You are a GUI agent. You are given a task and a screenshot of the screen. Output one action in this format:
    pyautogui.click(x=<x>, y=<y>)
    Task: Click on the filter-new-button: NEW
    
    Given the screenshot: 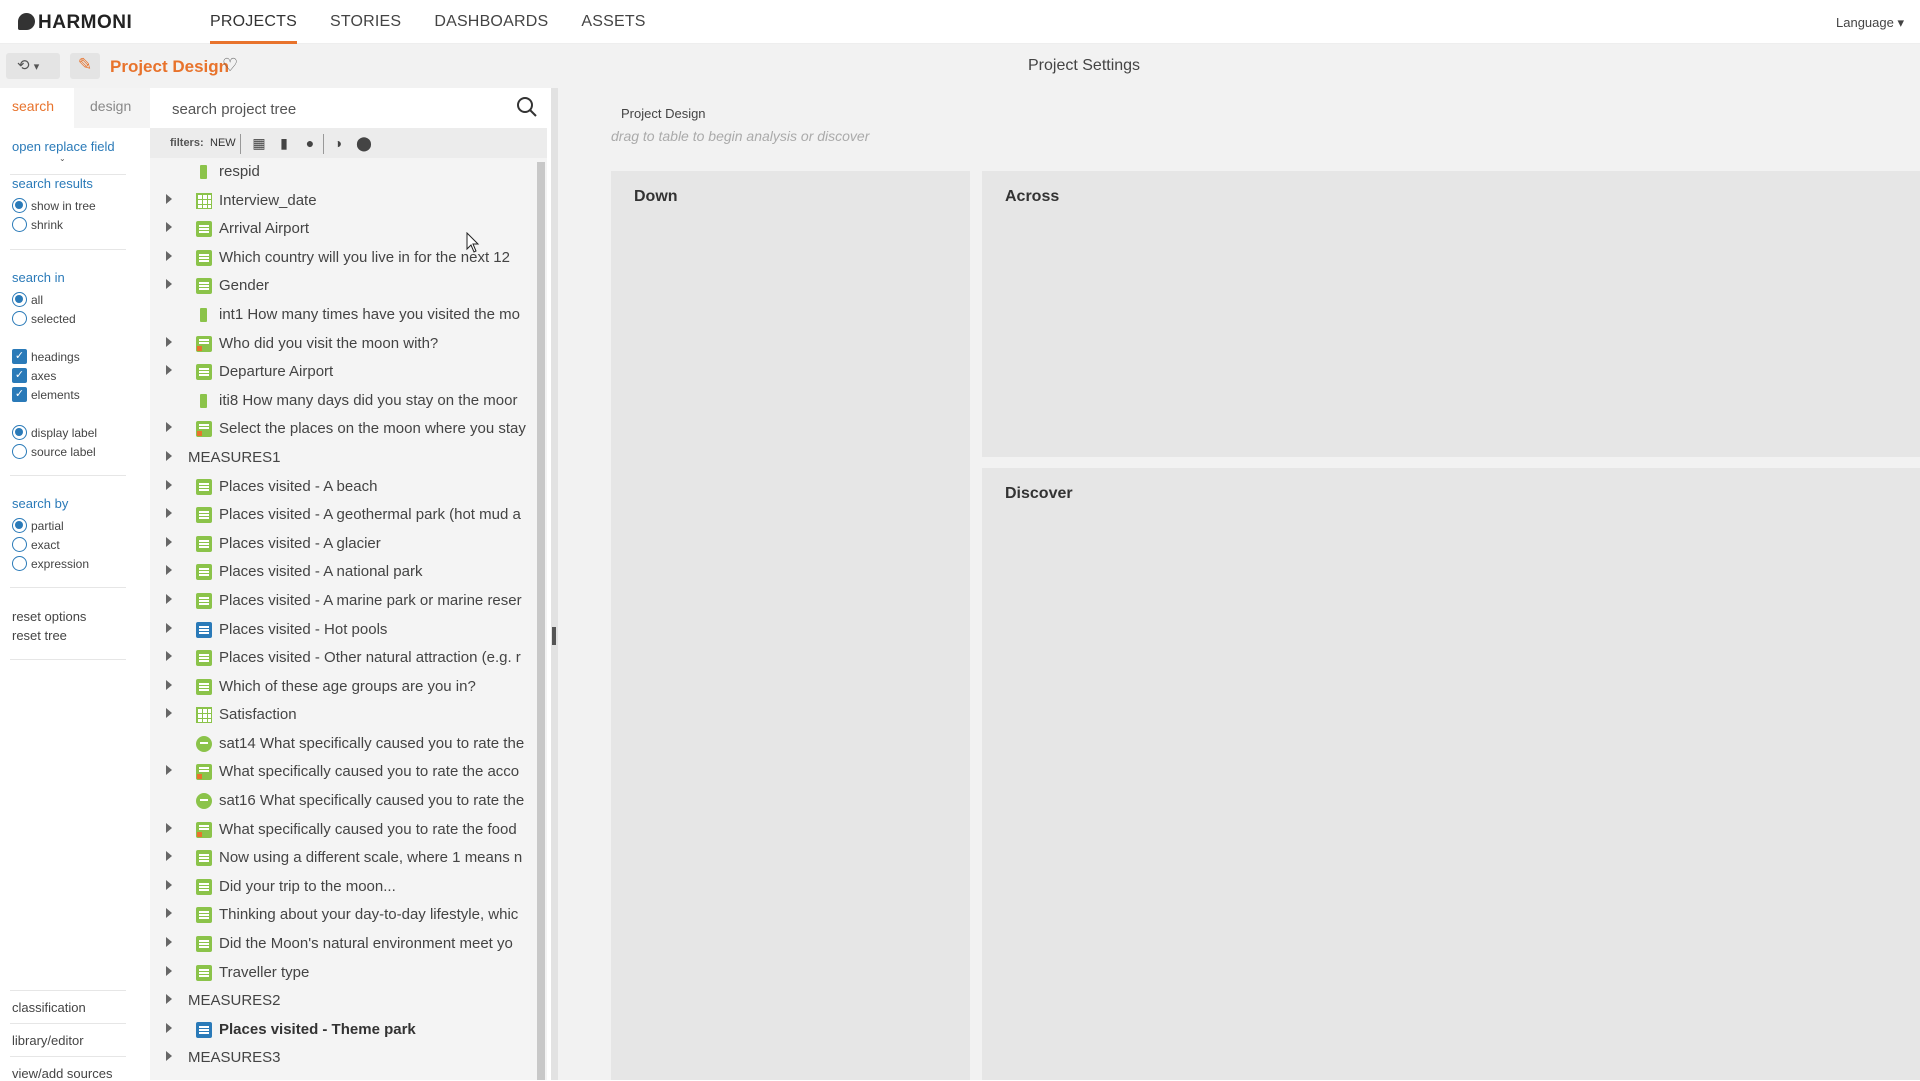 What is the action you would take?
    pyautogui.click(x=223, y=143)
    